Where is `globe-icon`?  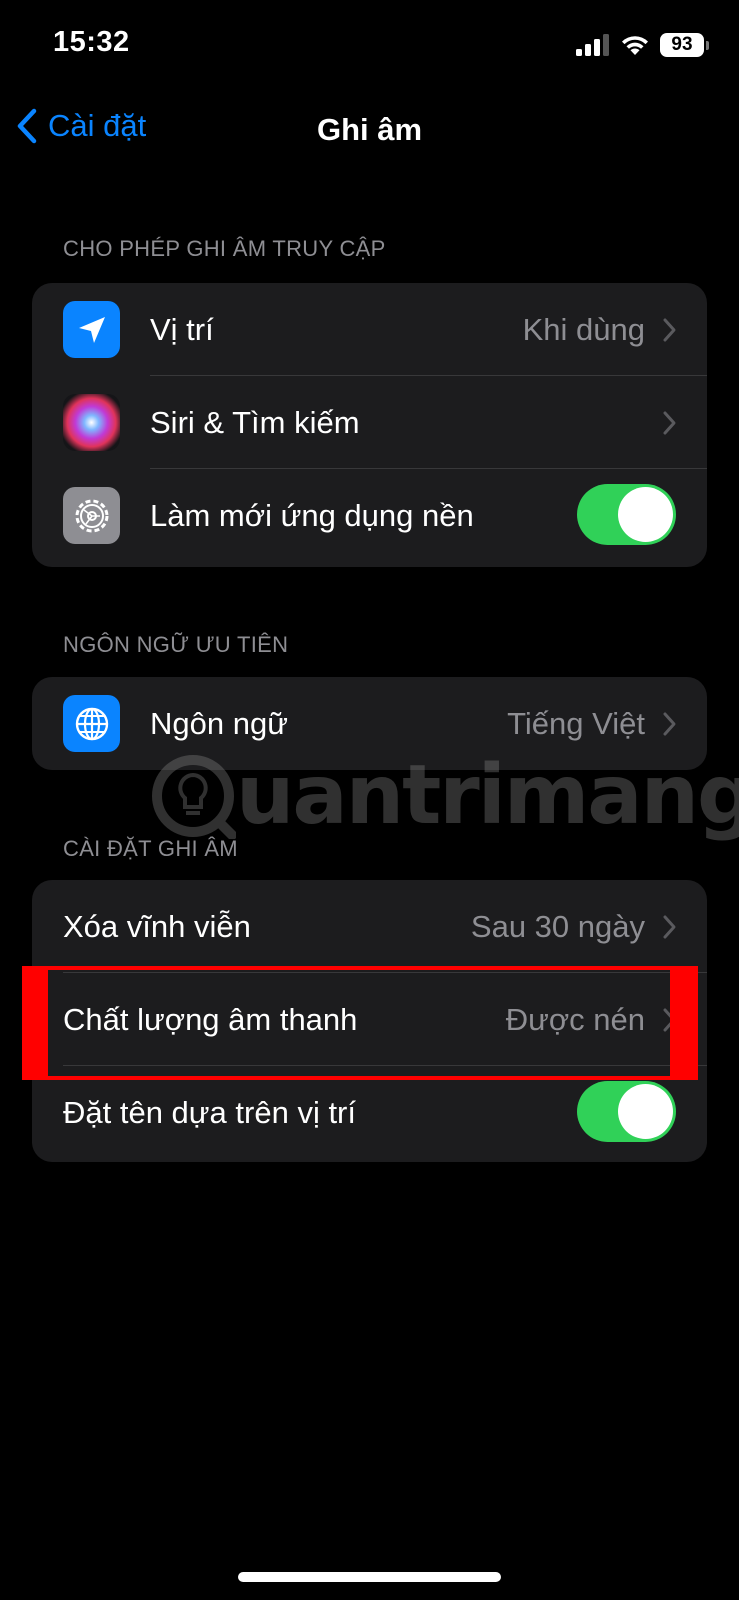 globe-icon is located at coordinates (91, 723).